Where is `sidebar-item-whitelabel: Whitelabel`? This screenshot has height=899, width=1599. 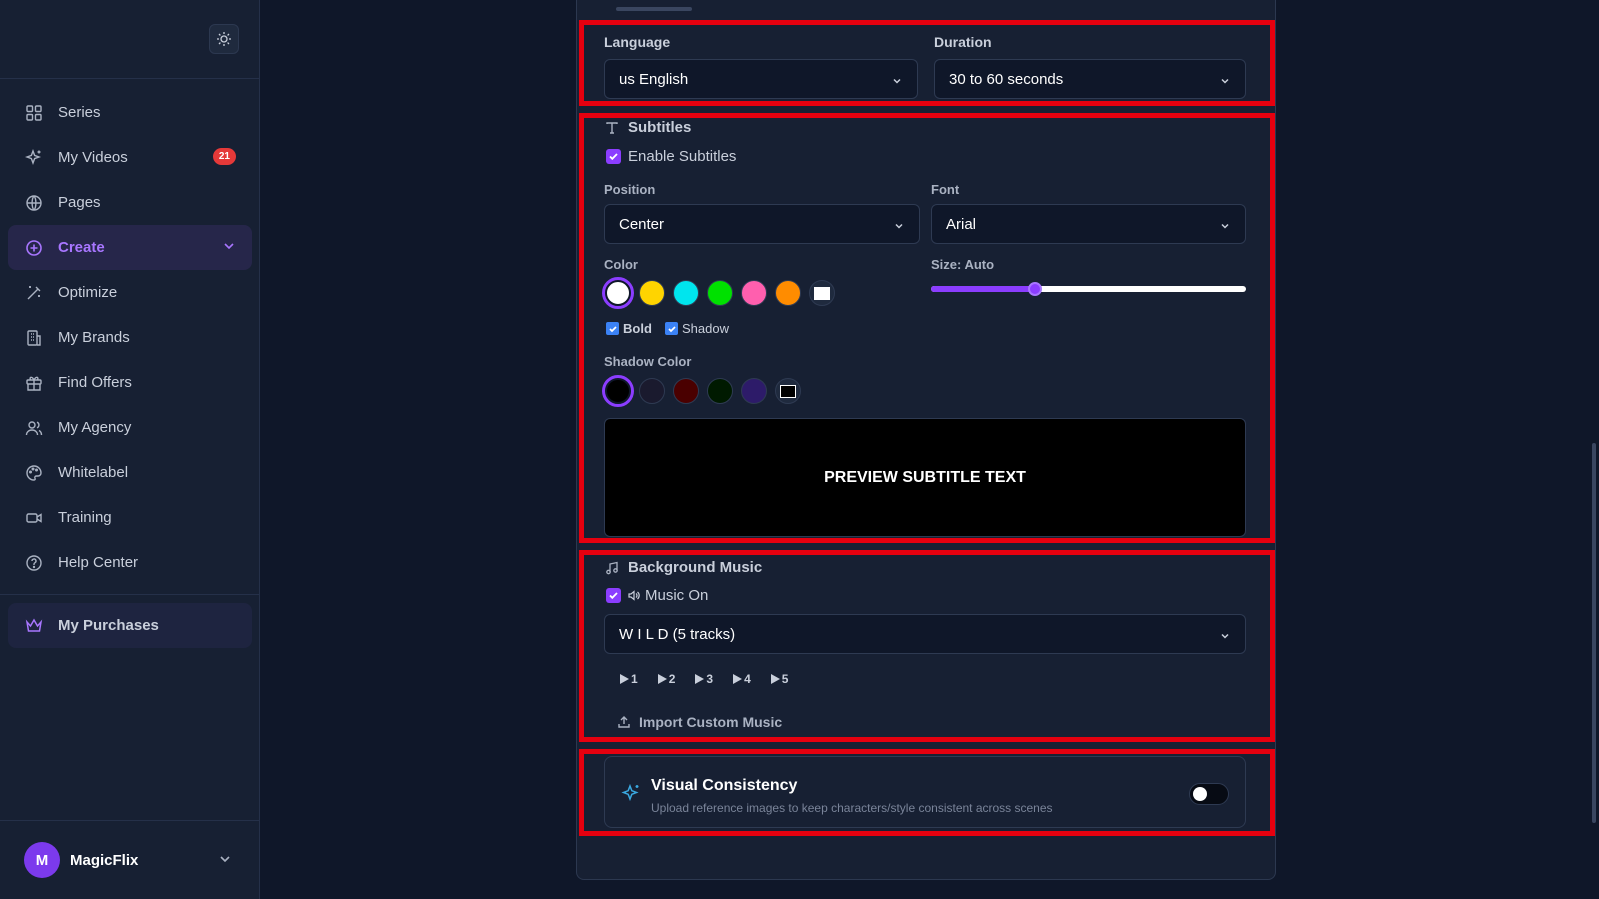
sidebar-item-whitelabel: Whitelabel is located at coordinates (130, 472).